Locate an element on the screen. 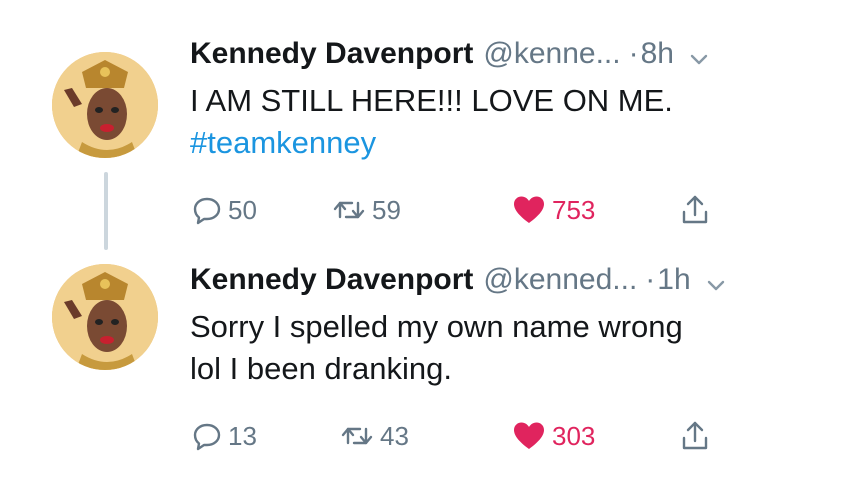  reply-button: 13 is located at coordinates (224, 436).